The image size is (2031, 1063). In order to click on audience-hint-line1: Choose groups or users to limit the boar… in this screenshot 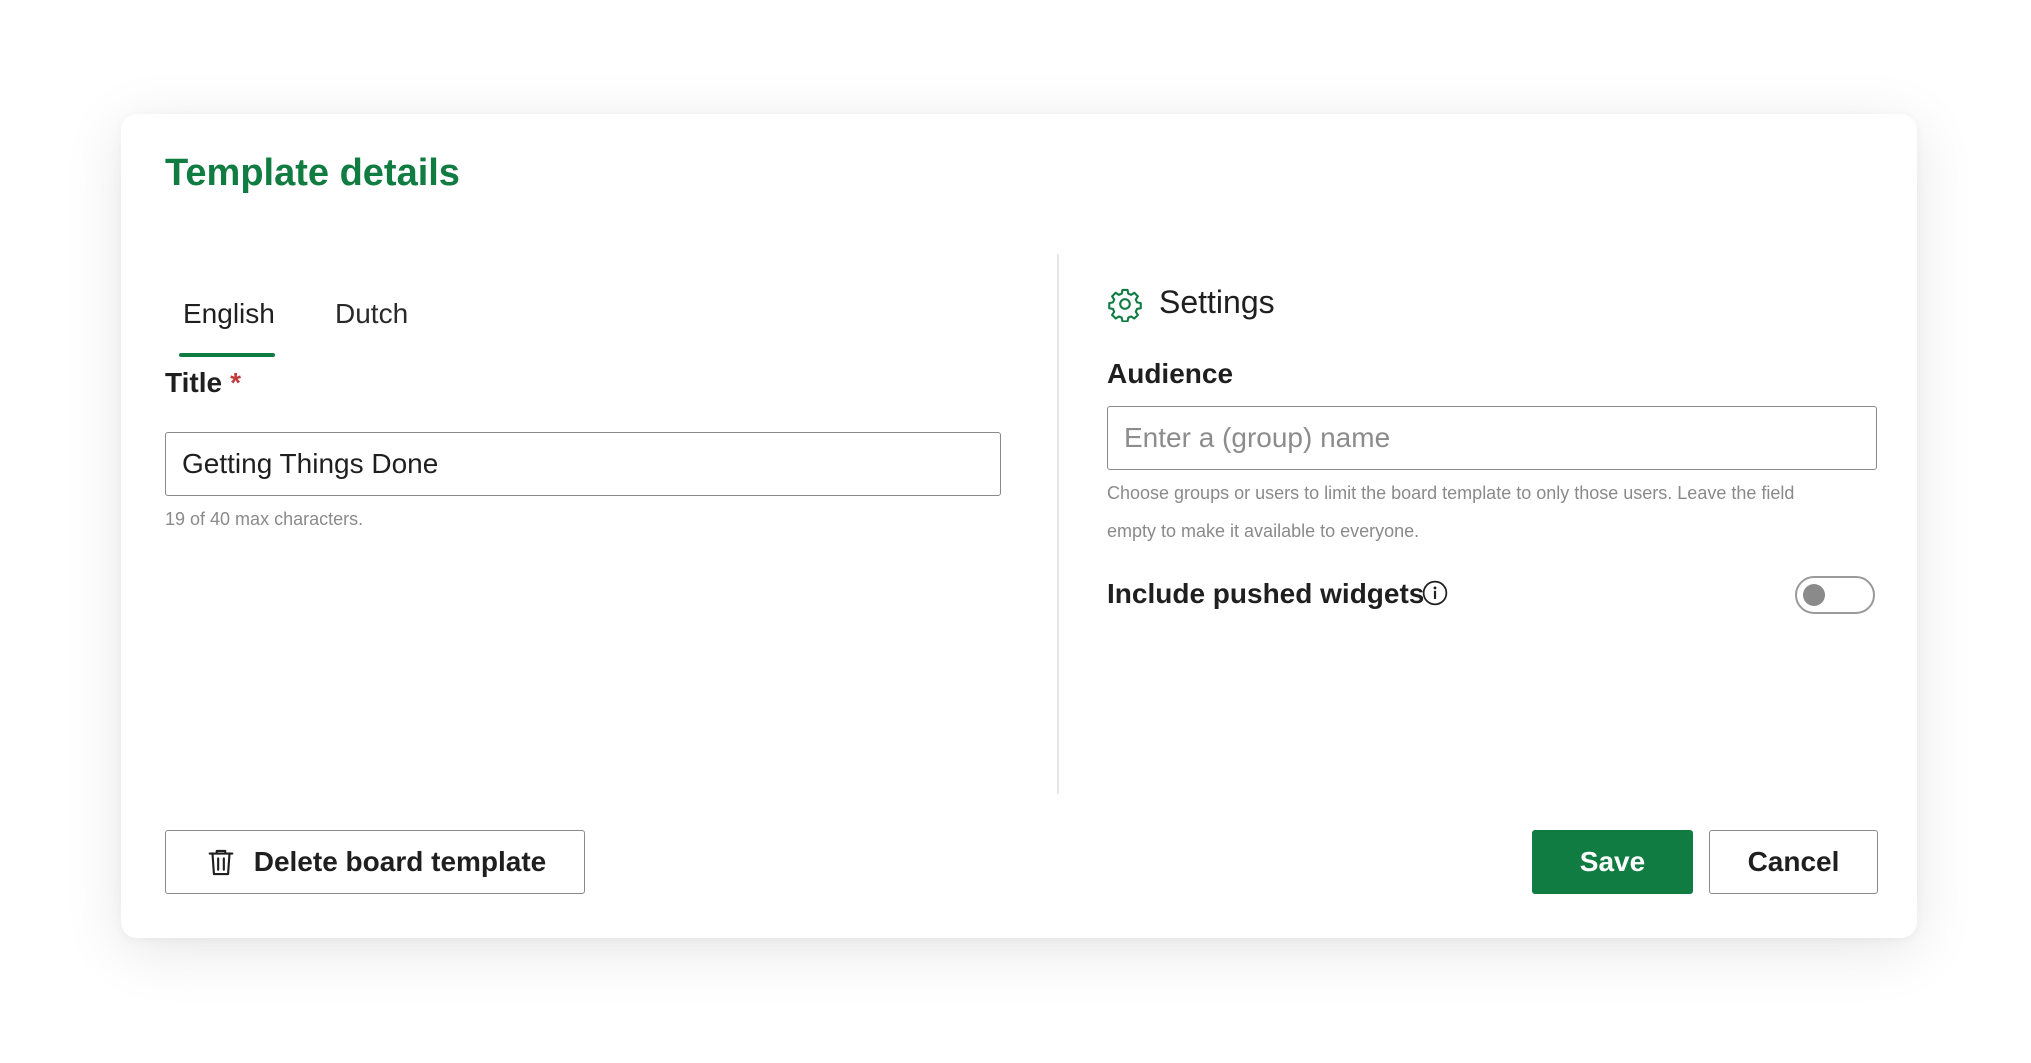, I will do `click(1451, 493)`.